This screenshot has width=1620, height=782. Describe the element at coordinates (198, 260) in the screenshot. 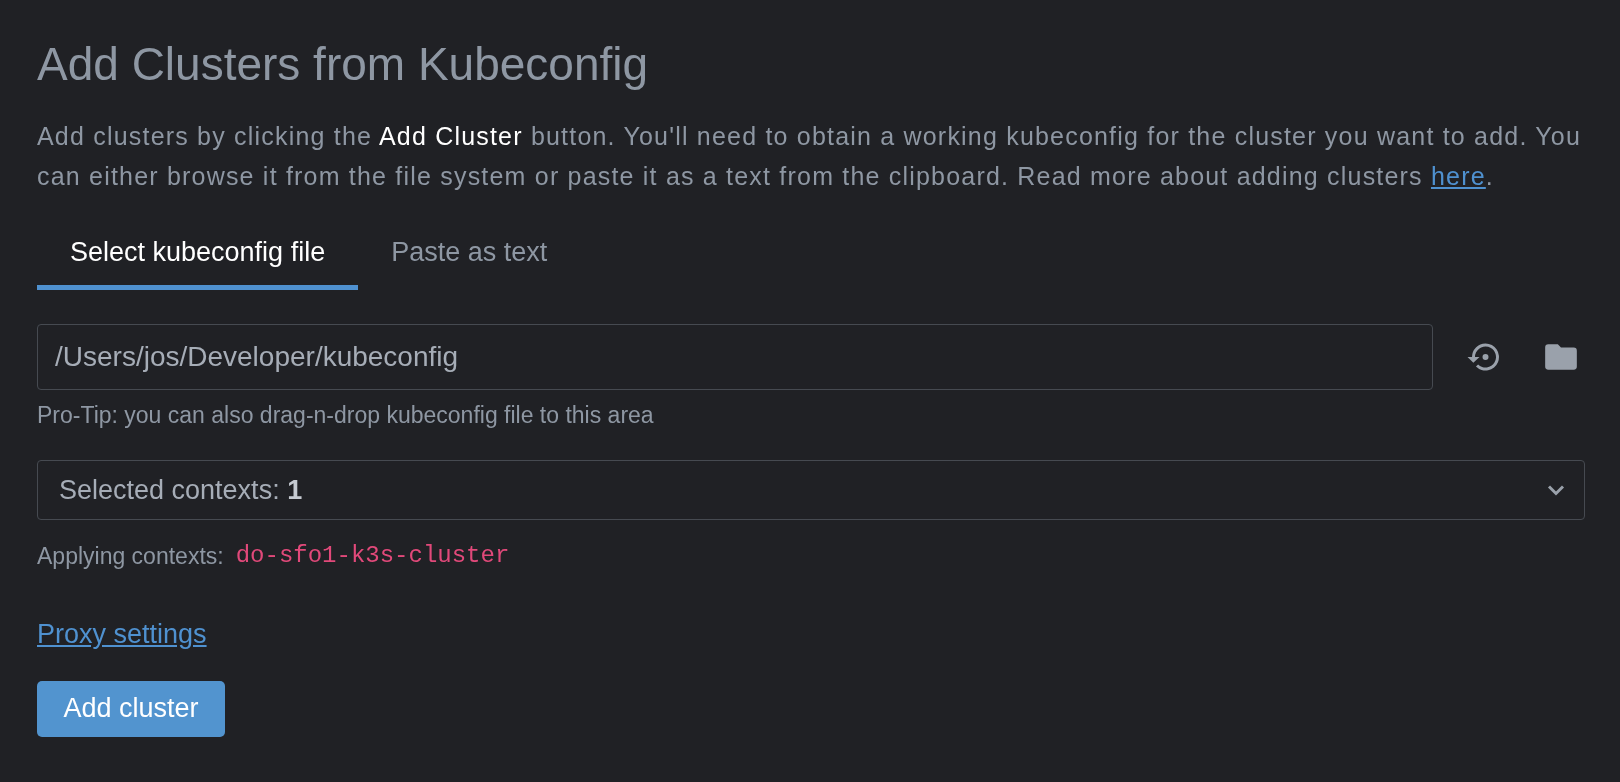

I see `tab: Select kubeconfig file` at that location.